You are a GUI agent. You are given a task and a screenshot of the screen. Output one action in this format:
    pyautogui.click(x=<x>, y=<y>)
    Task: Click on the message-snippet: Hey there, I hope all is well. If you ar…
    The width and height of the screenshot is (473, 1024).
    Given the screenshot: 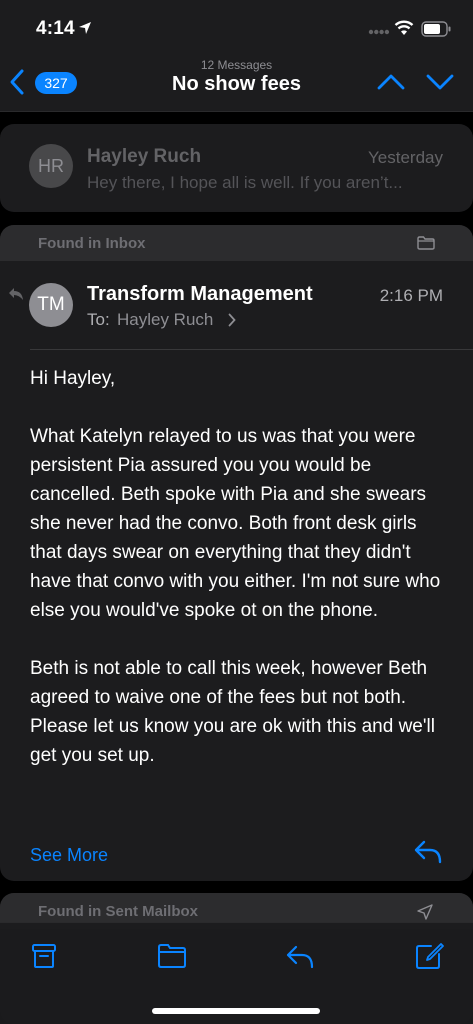 What is the action you would take?
    pyautogui.click(x=245, y=182)
    